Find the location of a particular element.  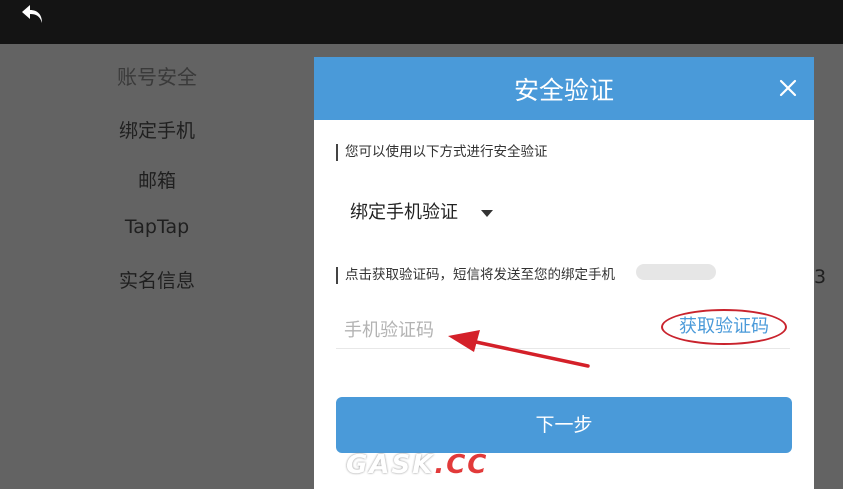

sms-hint: 点击获取验证码，短信将发送至您的绑定手机 is located at coordinates (475, 275).